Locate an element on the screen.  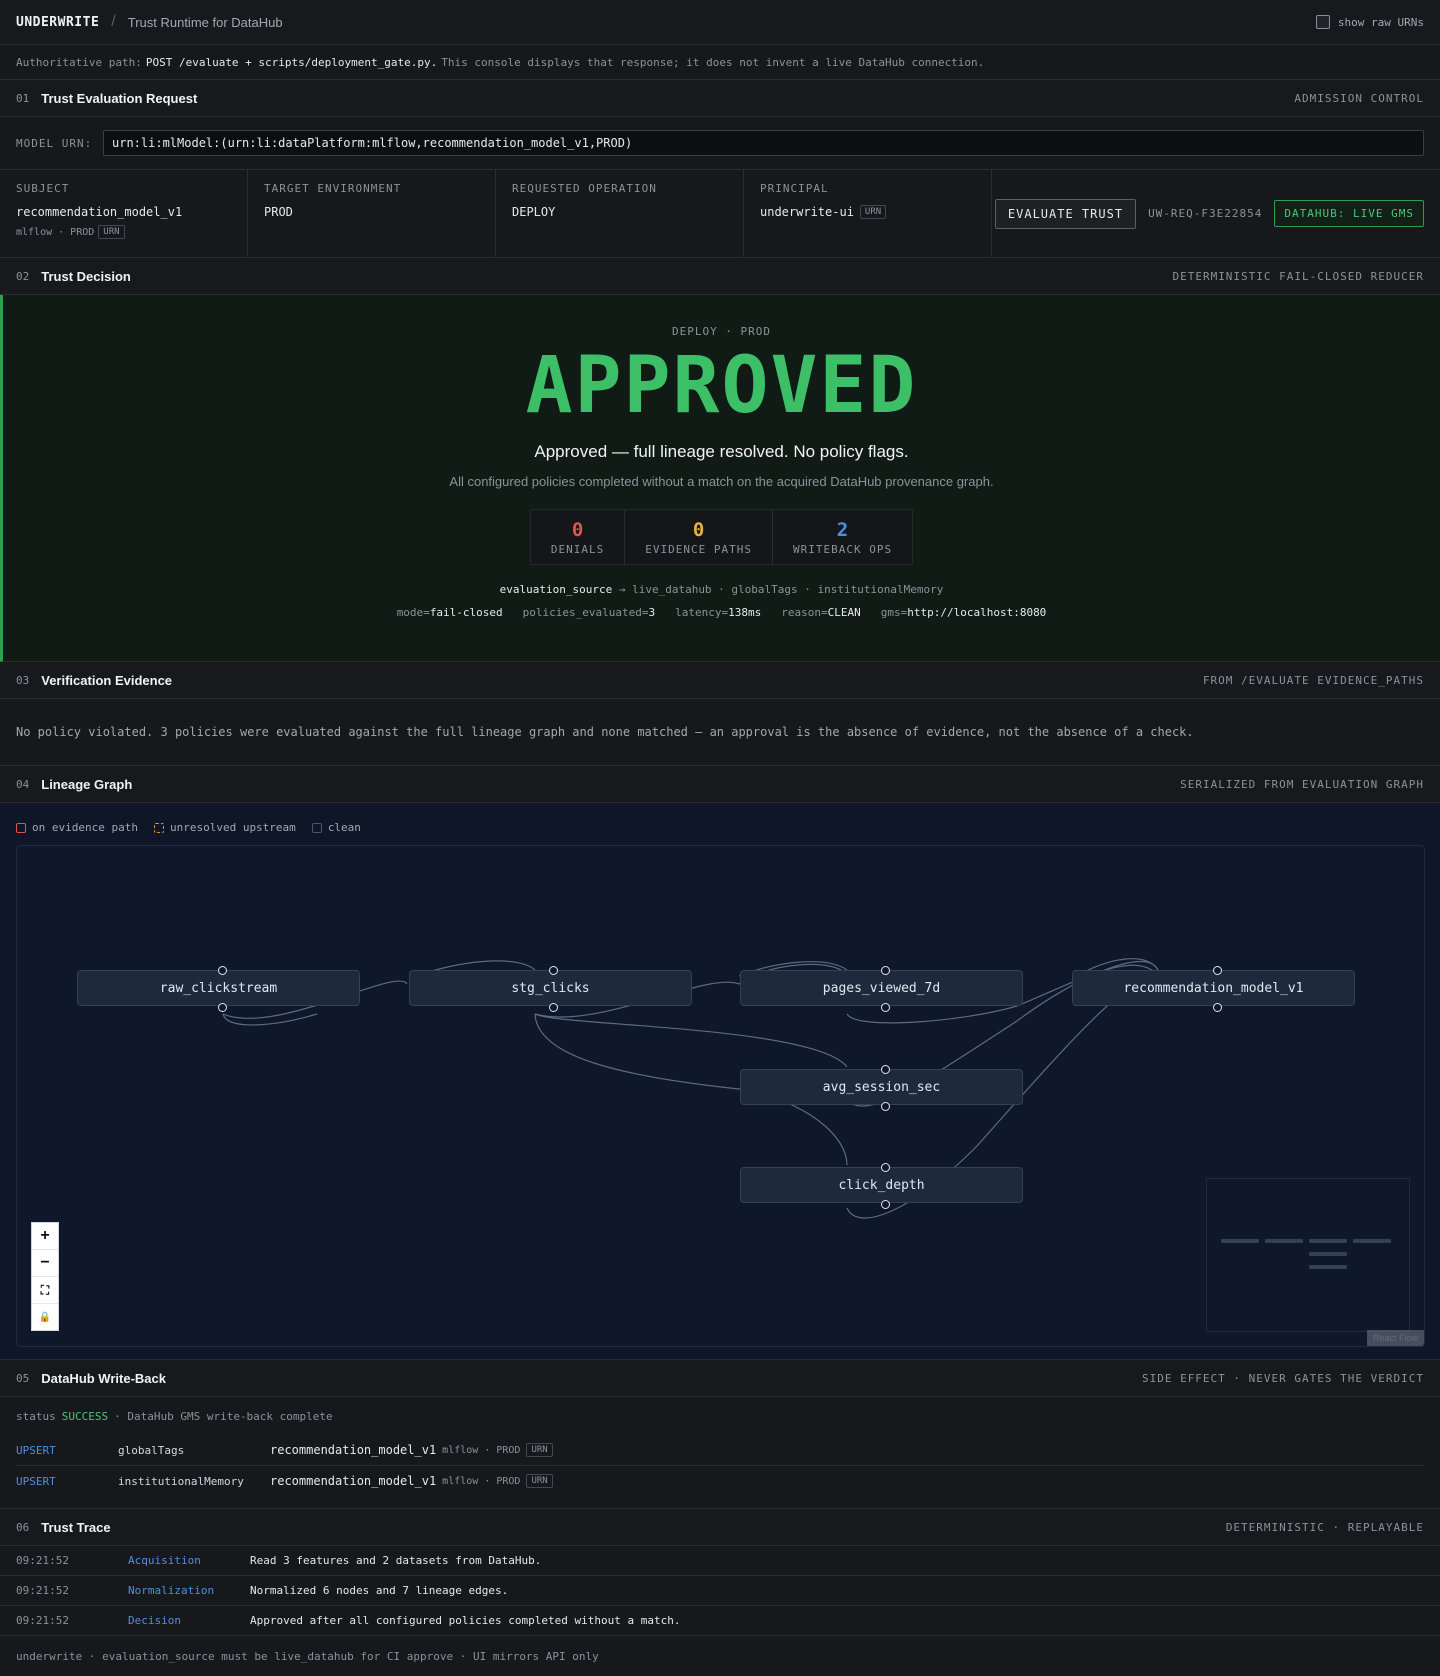
section-tag: SERIALIZED FROM EVALUATION GRAPH is located at coordinates (1302, 784).